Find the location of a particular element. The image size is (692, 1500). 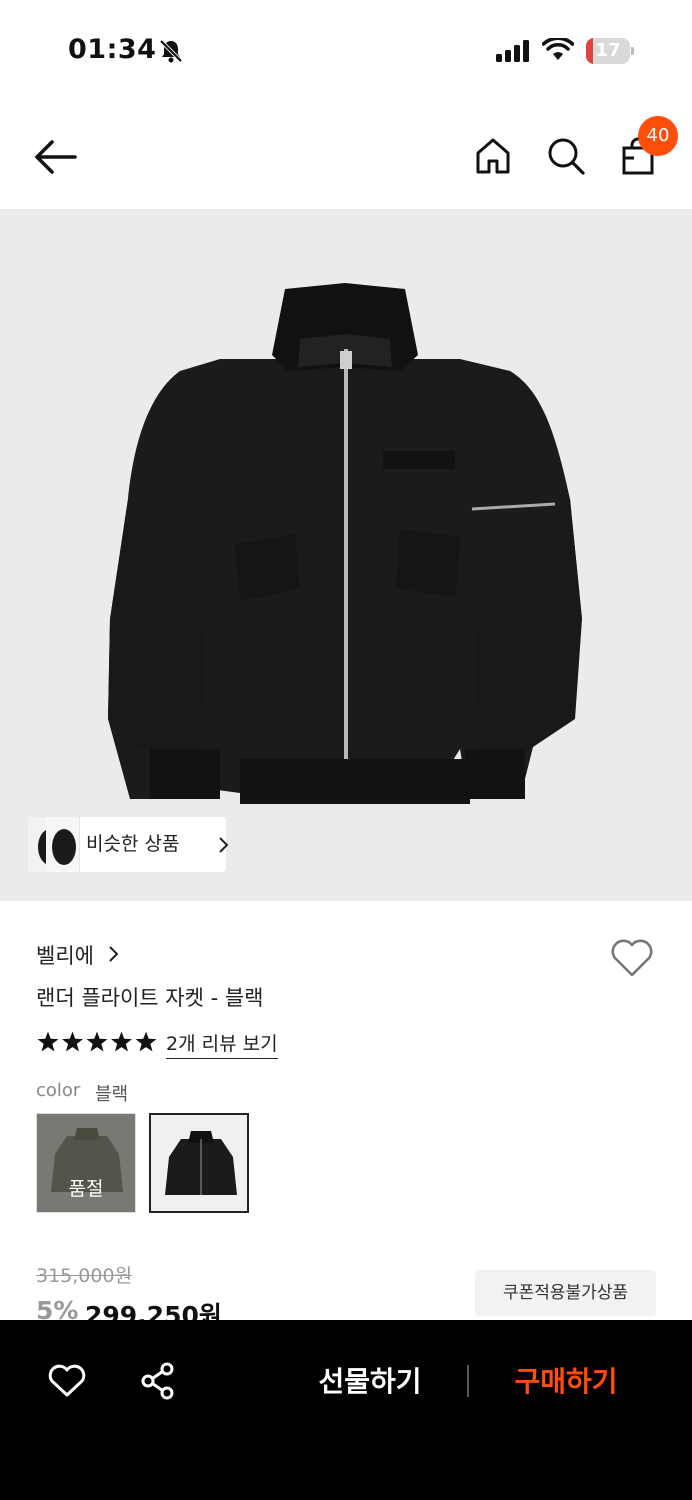

soldout-label: 품절 is located at coordinates (86, 1189).